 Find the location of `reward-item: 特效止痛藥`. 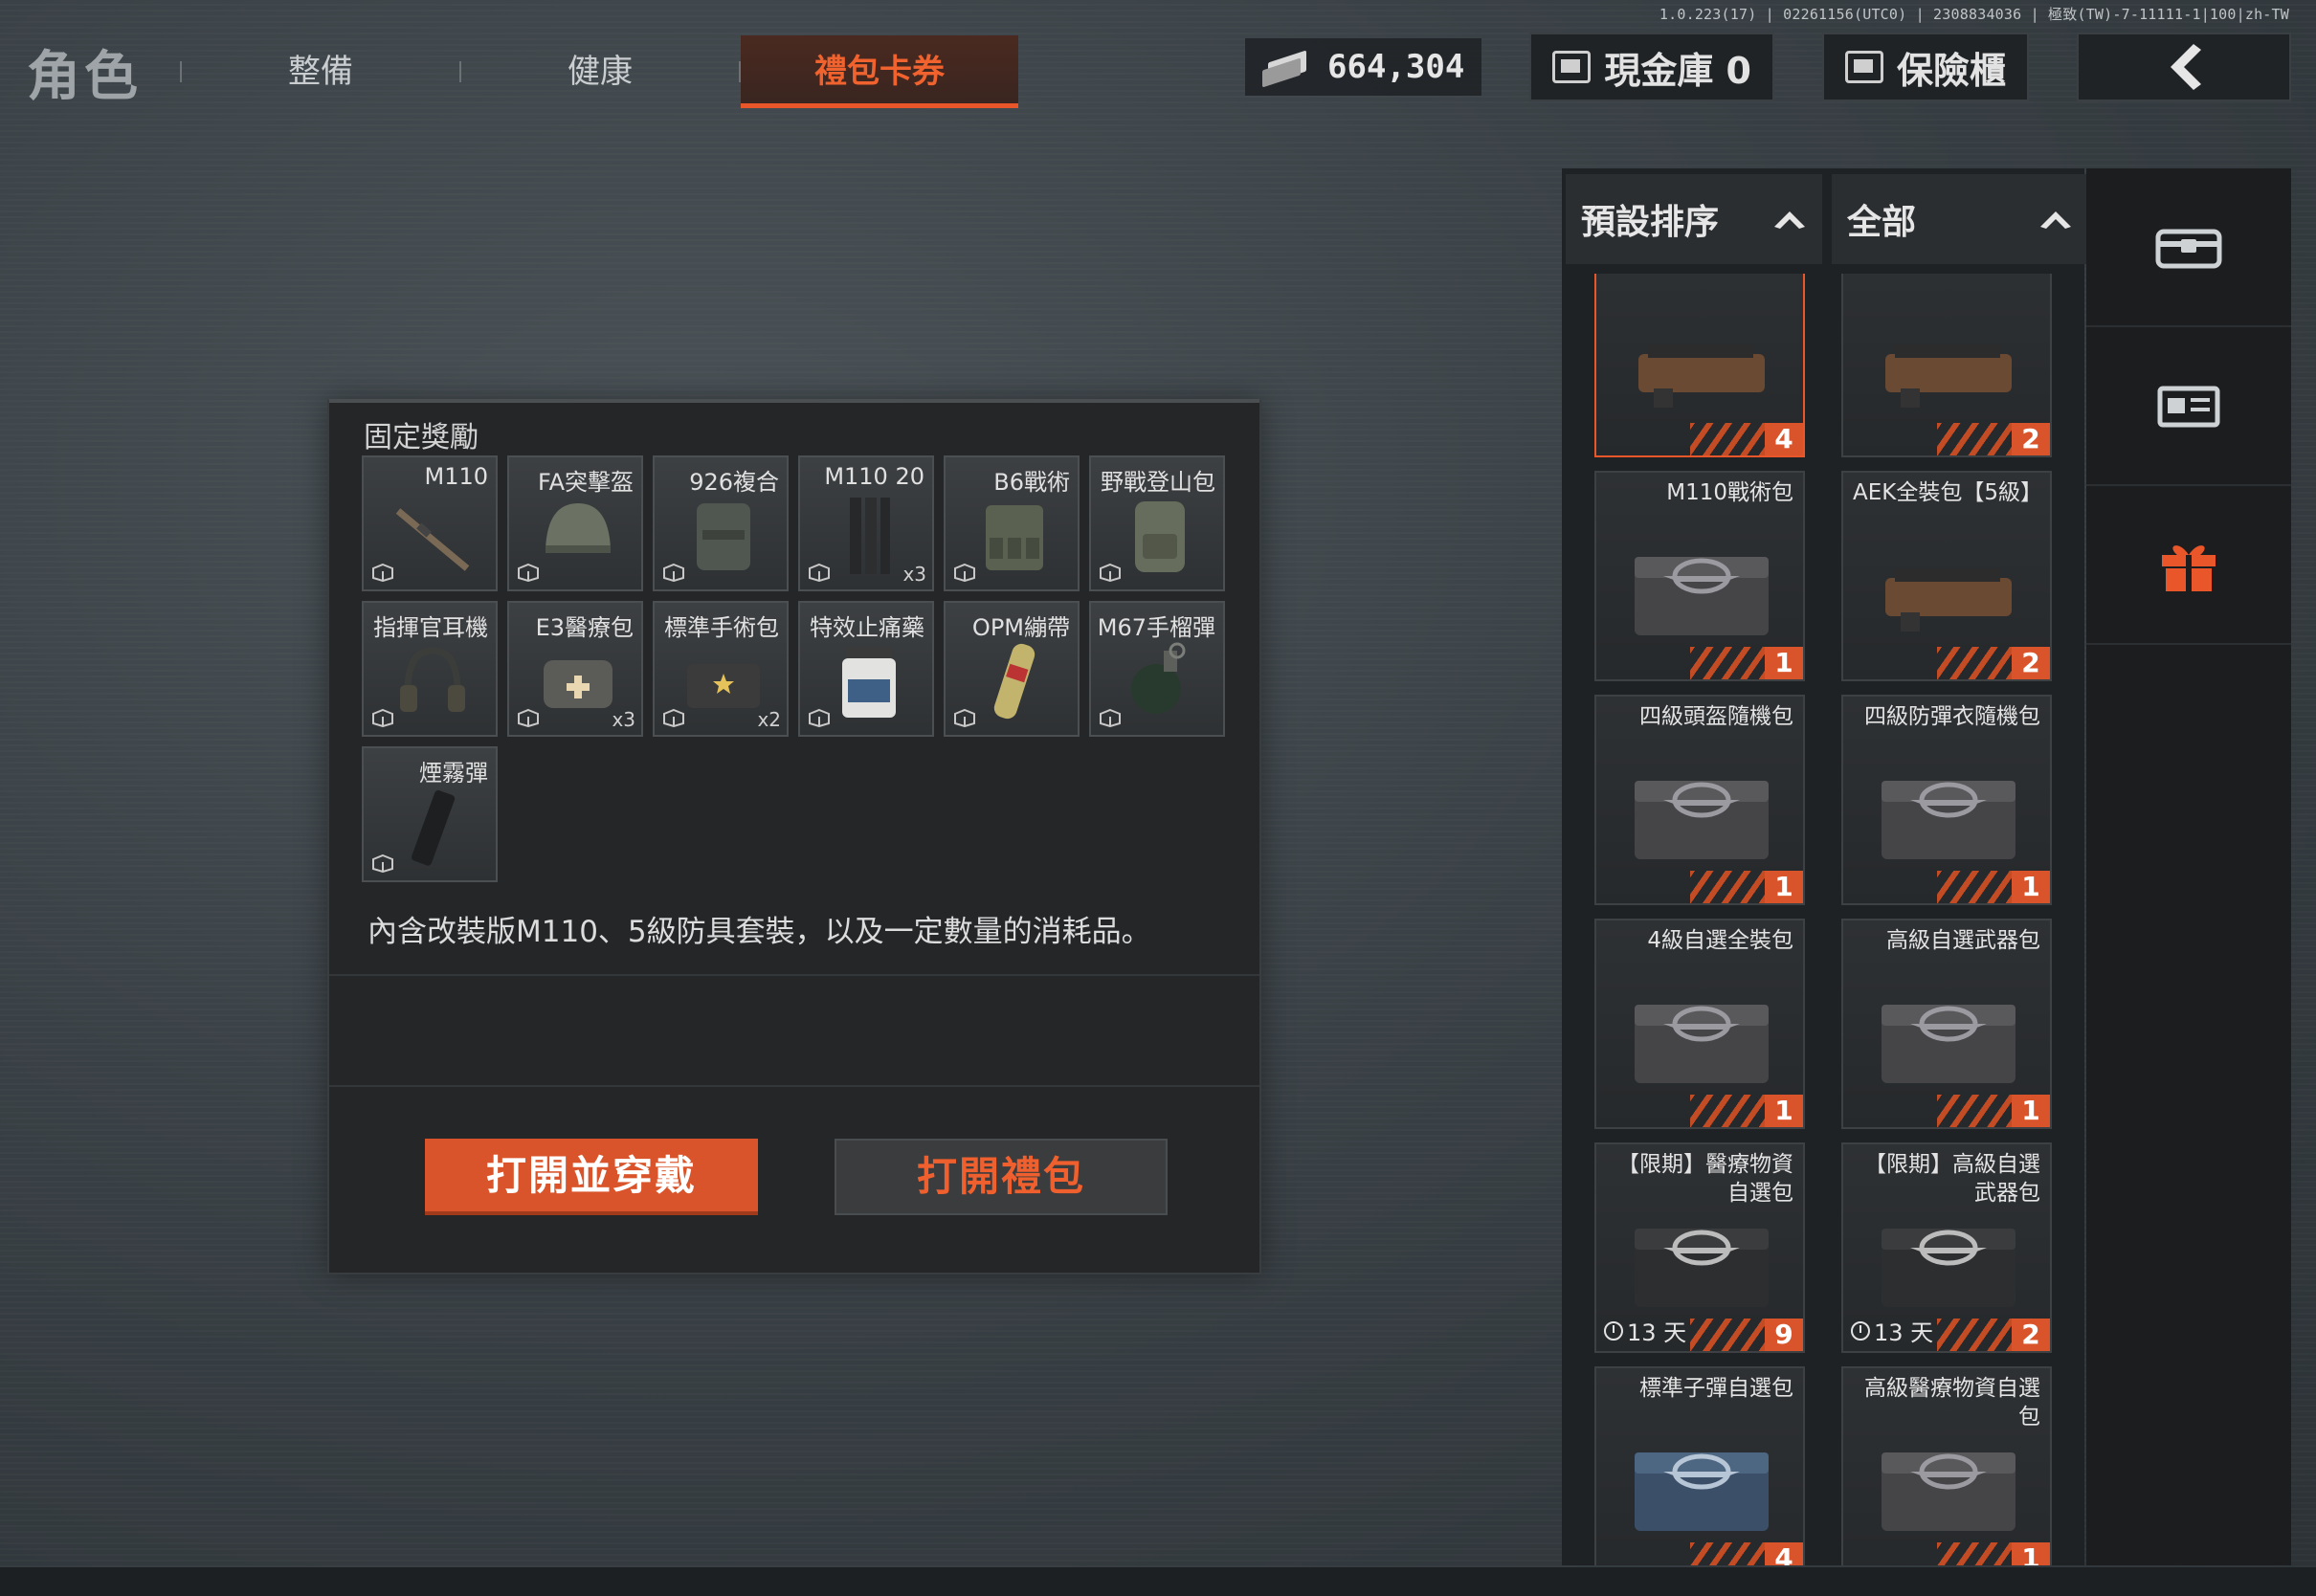

reward-item: 特效止痛藥 is located at coordinates (866, 669).